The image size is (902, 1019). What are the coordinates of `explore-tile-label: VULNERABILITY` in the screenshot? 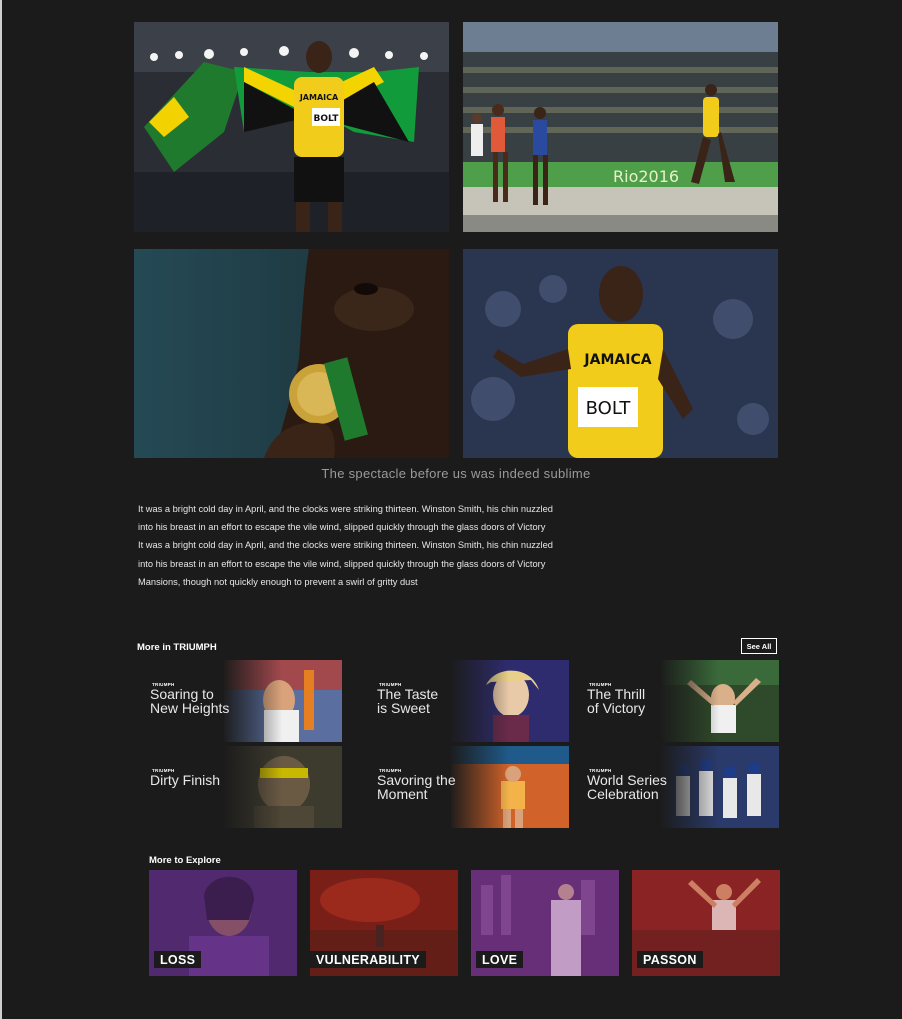 It's located at (368, 959).